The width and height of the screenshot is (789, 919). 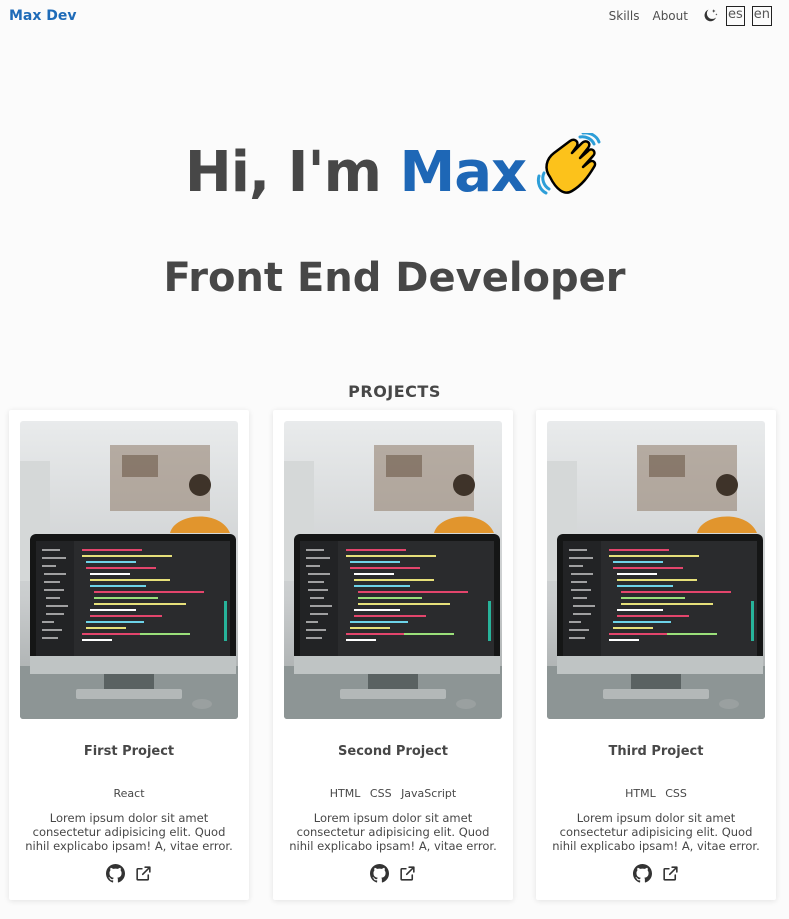 I want to click on top-nav: Skills About es en, so click(x=690, y=16).